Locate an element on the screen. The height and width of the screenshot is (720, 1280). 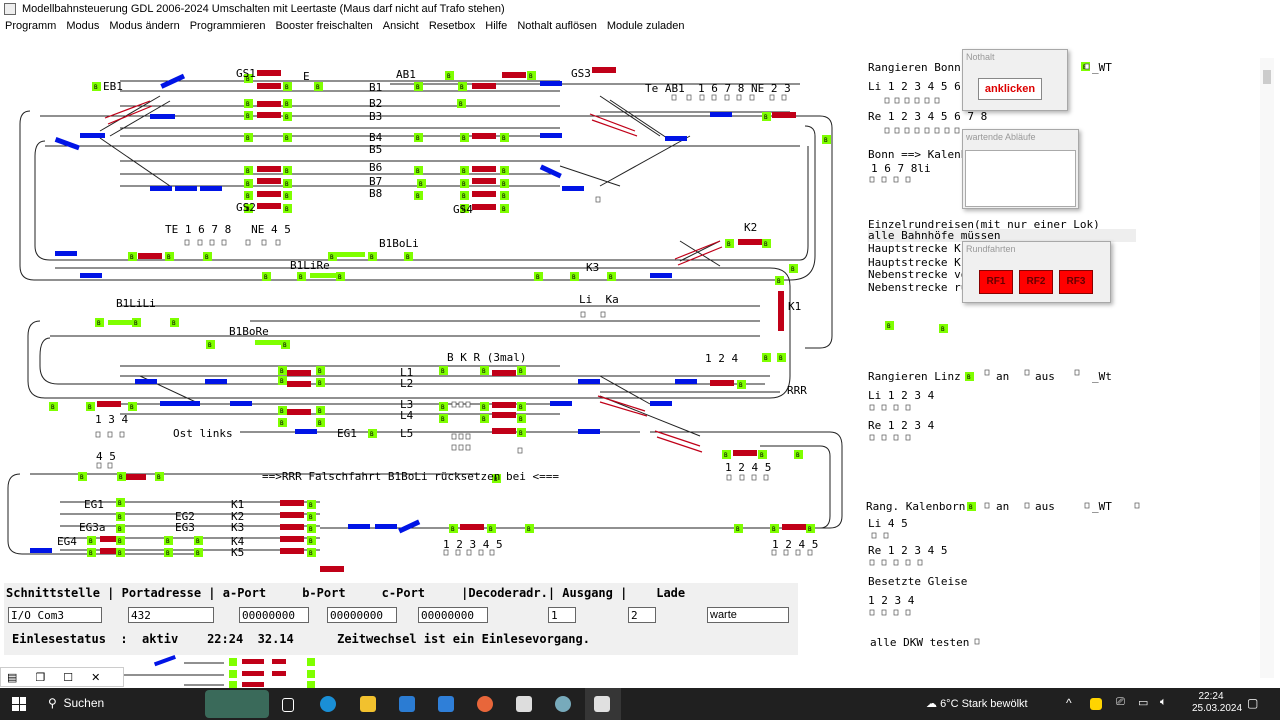
wartende-list is located at coordinates (1020, 178).